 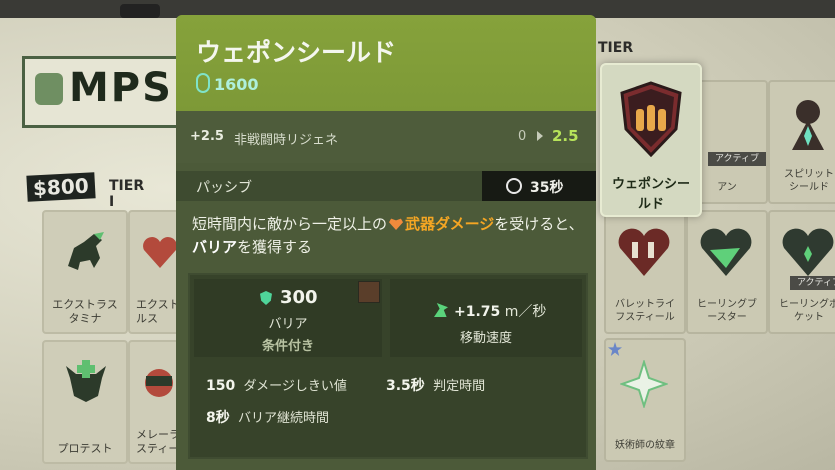 What do you see at coordinates (808, 252) in the screenshot?
I see `heart-pocket-icon` at bounding box center [808, 252].